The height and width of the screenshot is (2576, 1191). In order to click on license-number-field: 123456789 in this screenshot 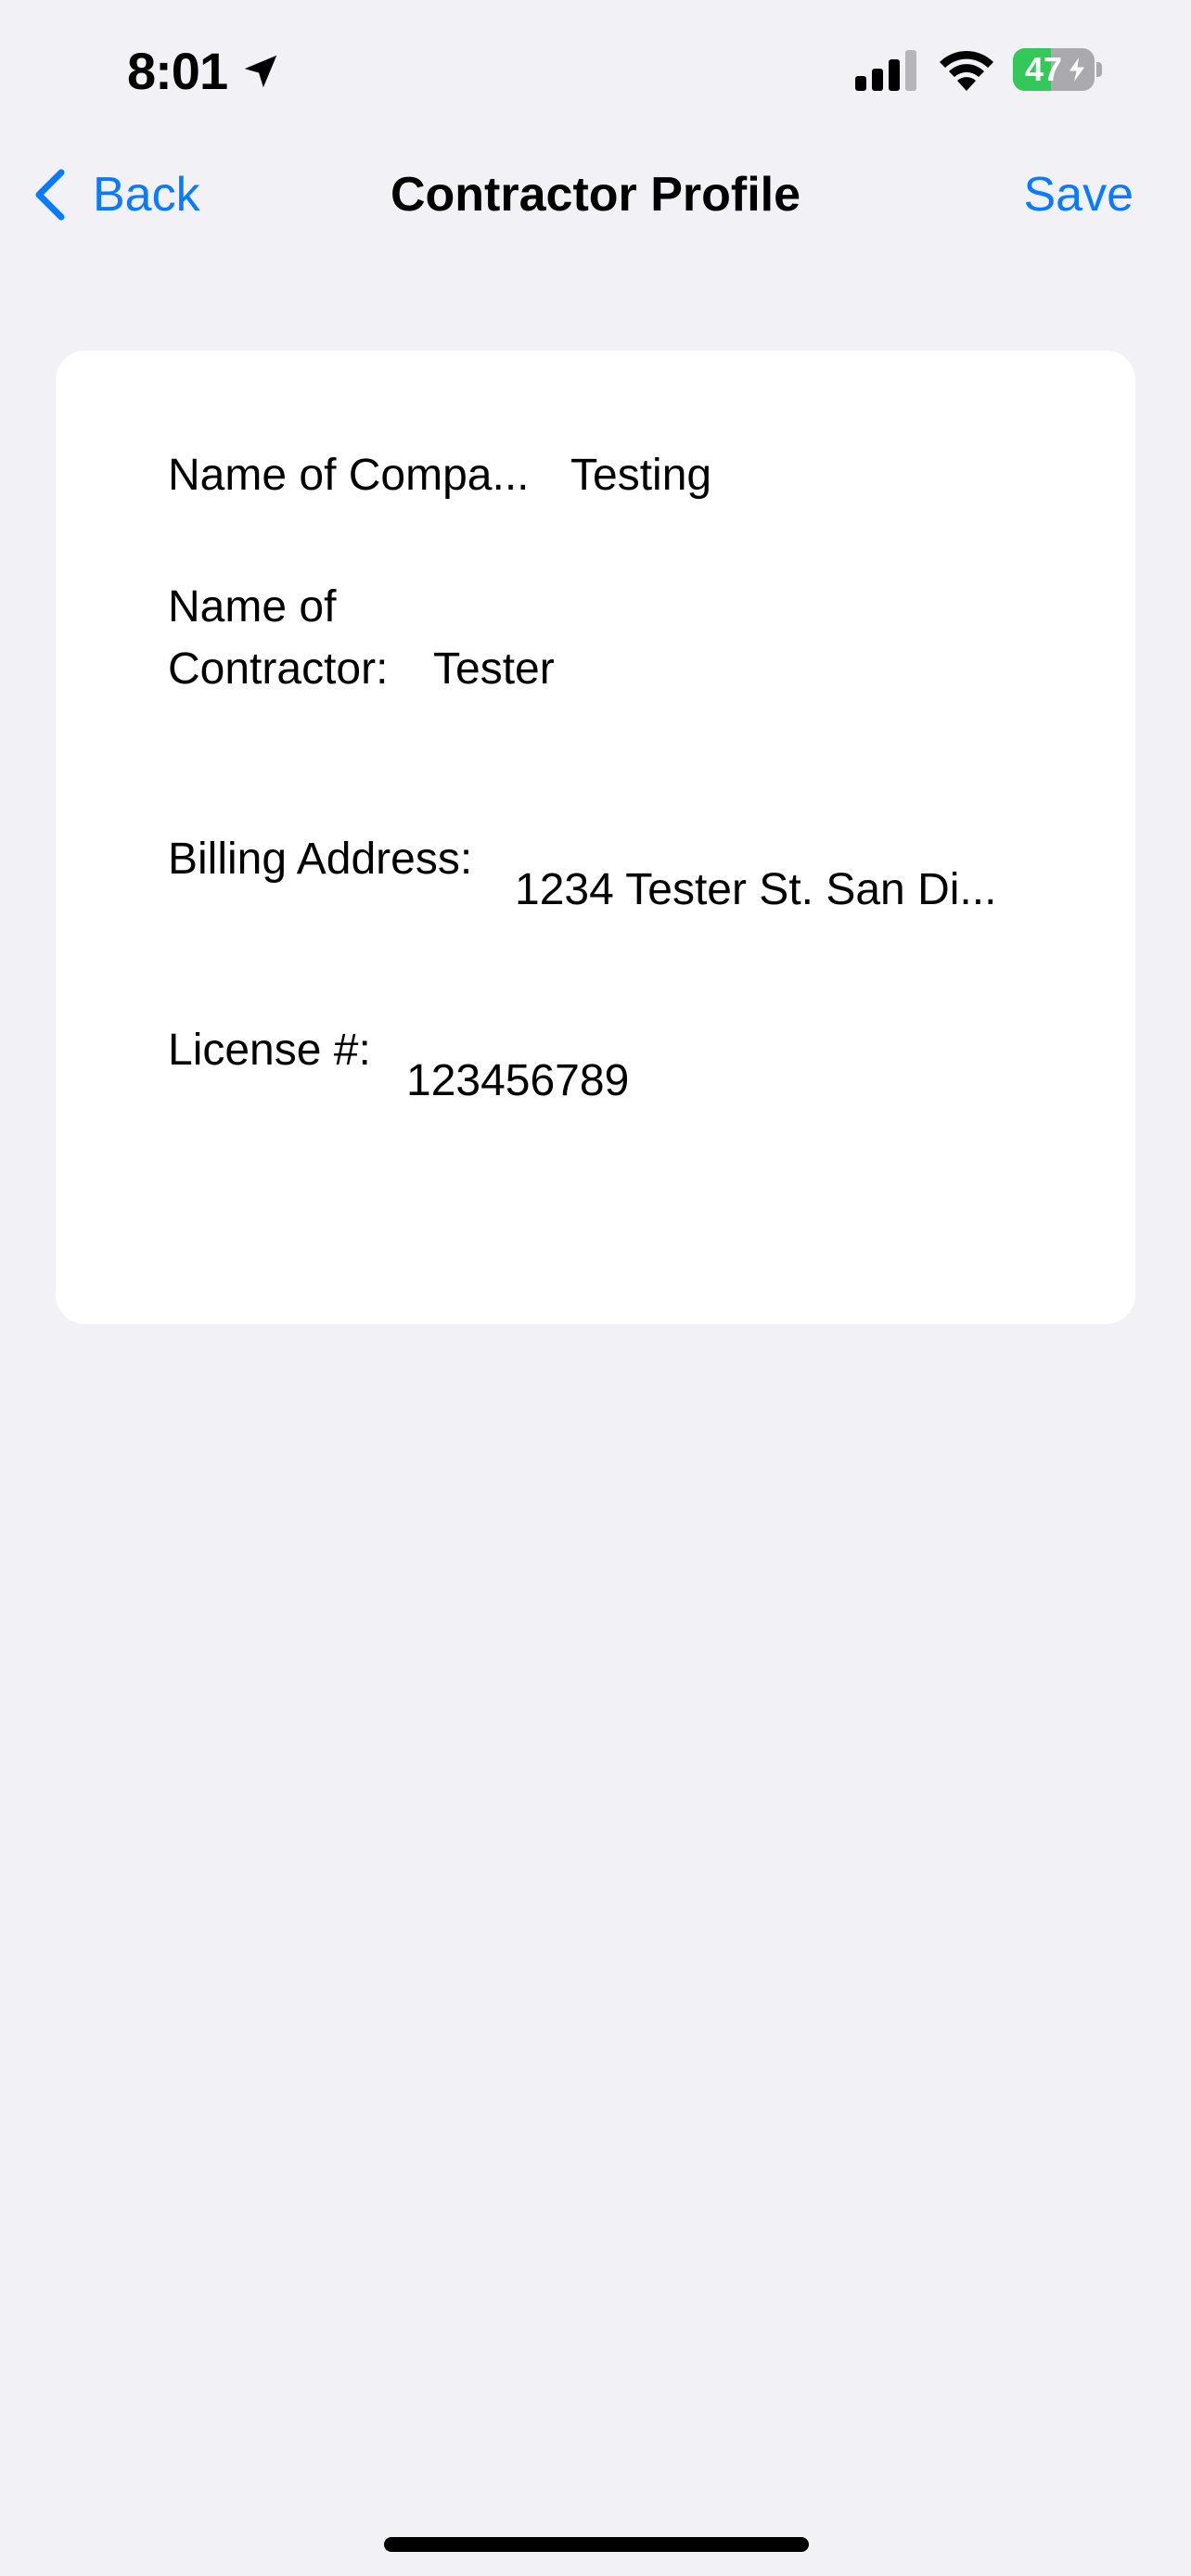, I will do `click(517, 1082)`.